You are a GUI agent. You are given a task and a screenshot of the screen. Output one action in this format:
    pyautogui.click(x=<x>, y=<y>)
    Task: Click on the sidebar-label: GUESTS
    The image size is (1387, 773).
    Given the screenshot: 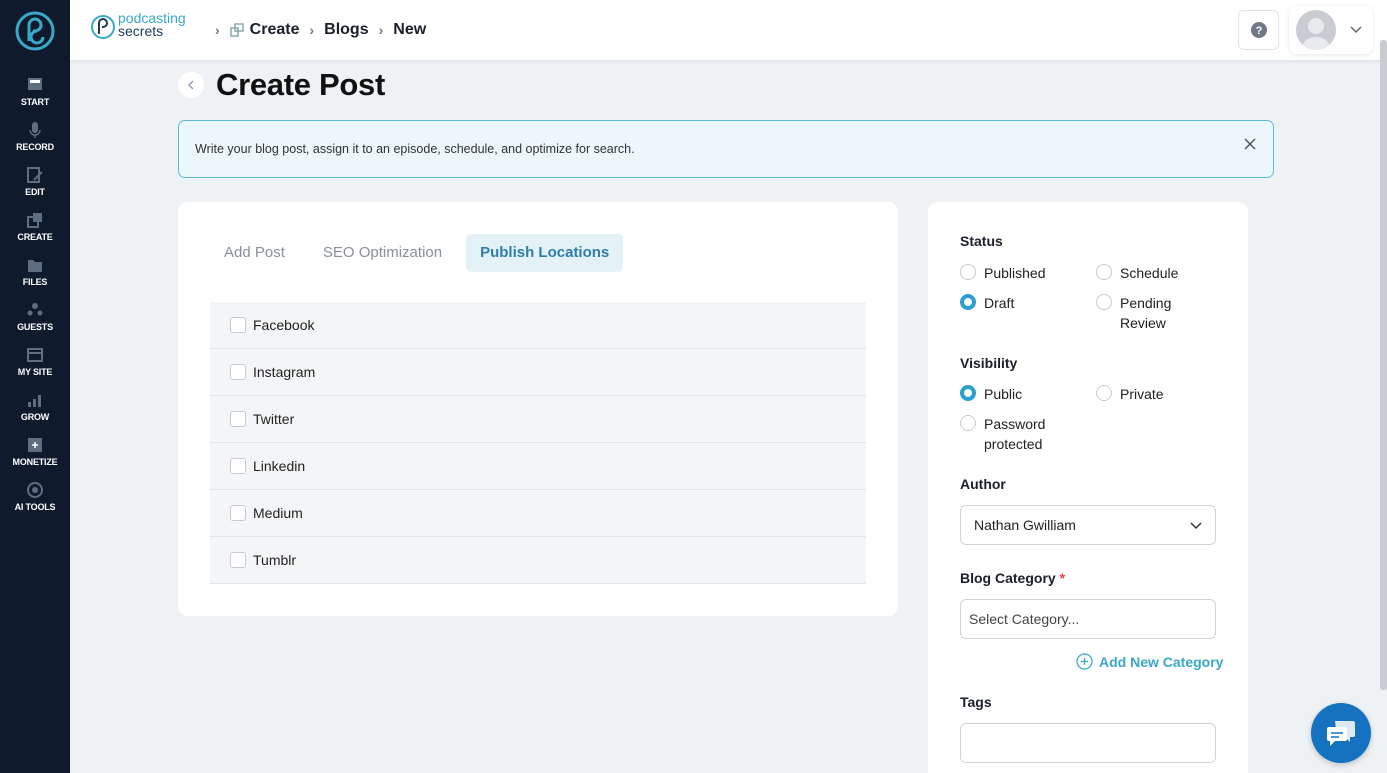 What is the action you would take?
    pyautogui.click(x=35, y=327)
    